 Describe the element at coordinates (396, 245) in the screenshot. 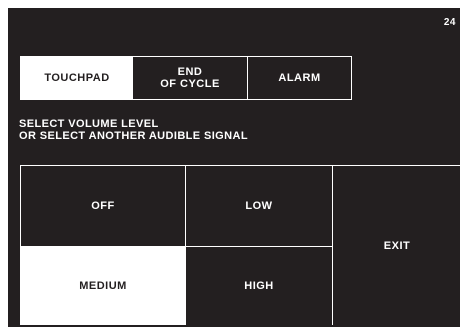

I see `exit-button: EXIT` at that location.